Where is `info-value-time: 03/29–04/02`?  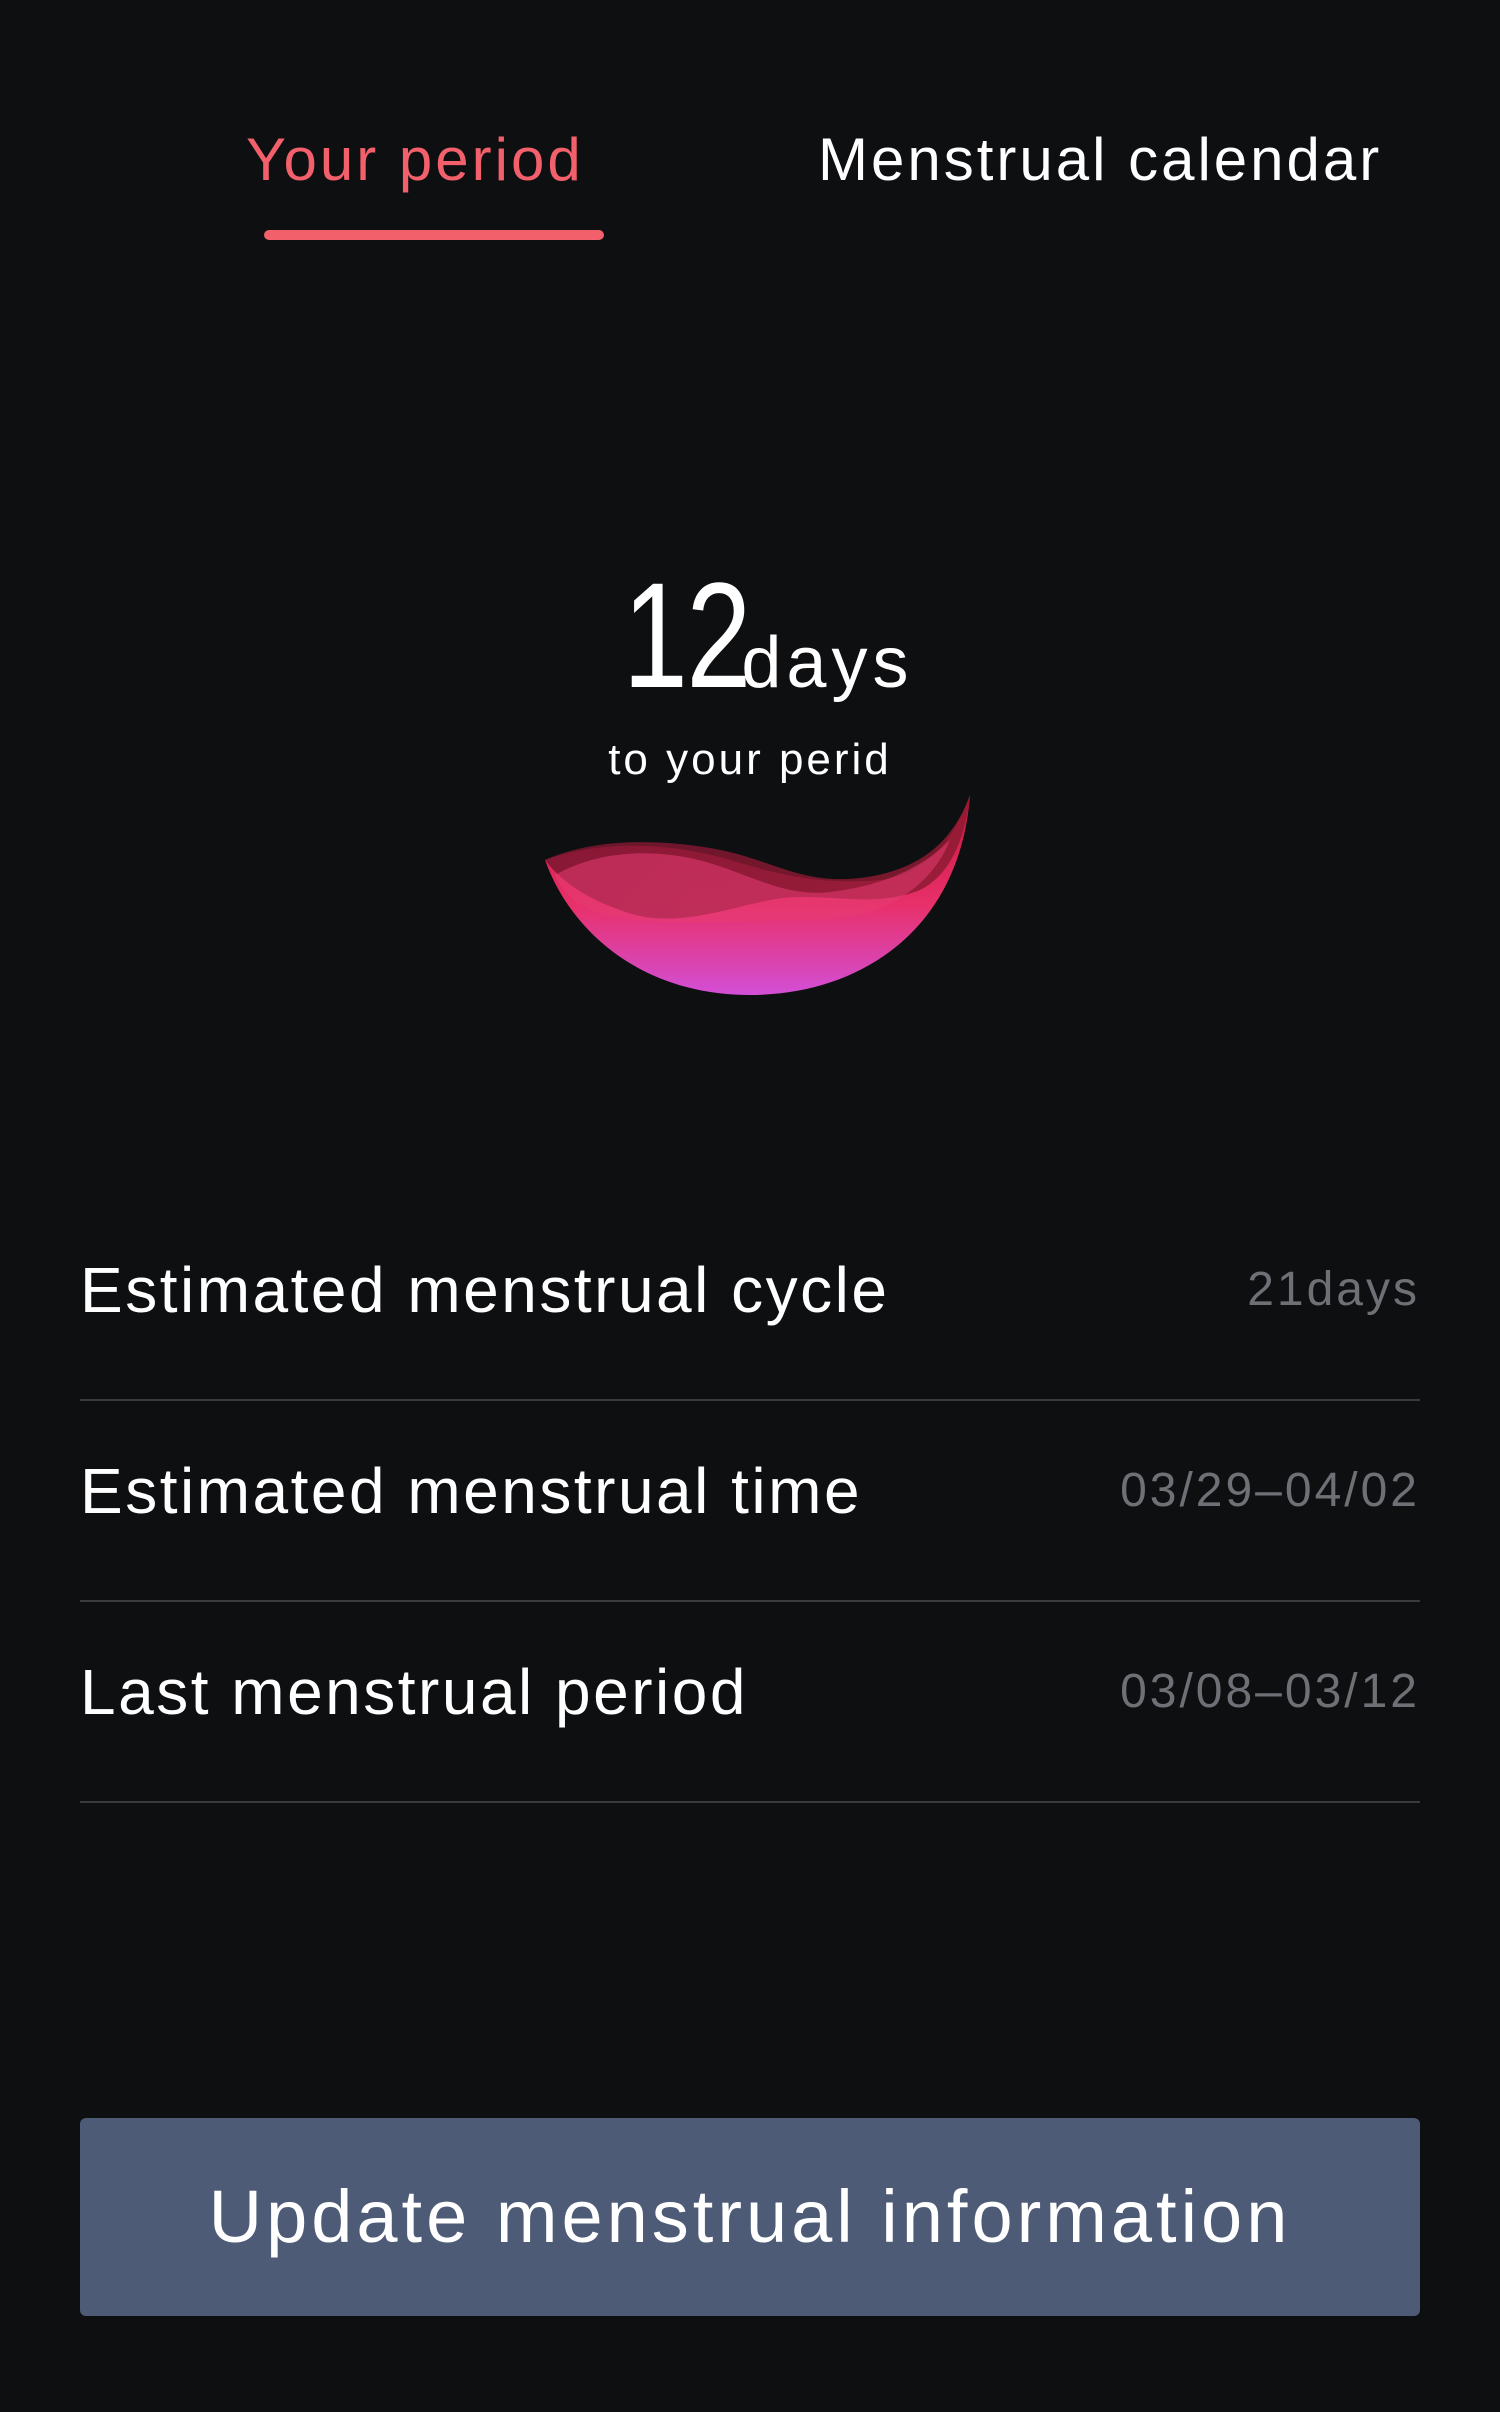
info-value-time: 03/29–04/02 is located at coordinates (1270, 1490).